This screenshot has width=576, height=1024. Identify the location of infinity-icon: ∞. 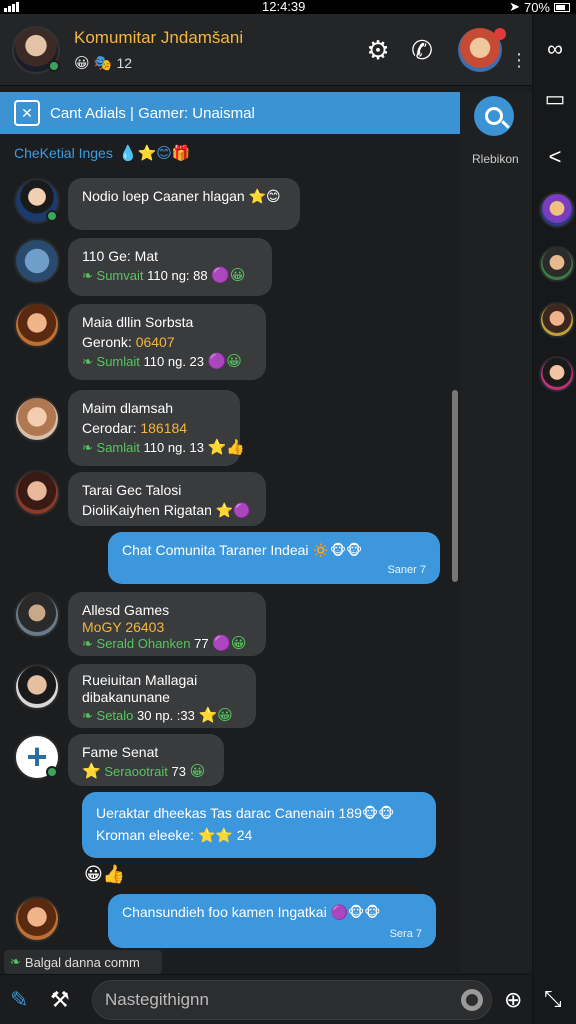
(554, 49).